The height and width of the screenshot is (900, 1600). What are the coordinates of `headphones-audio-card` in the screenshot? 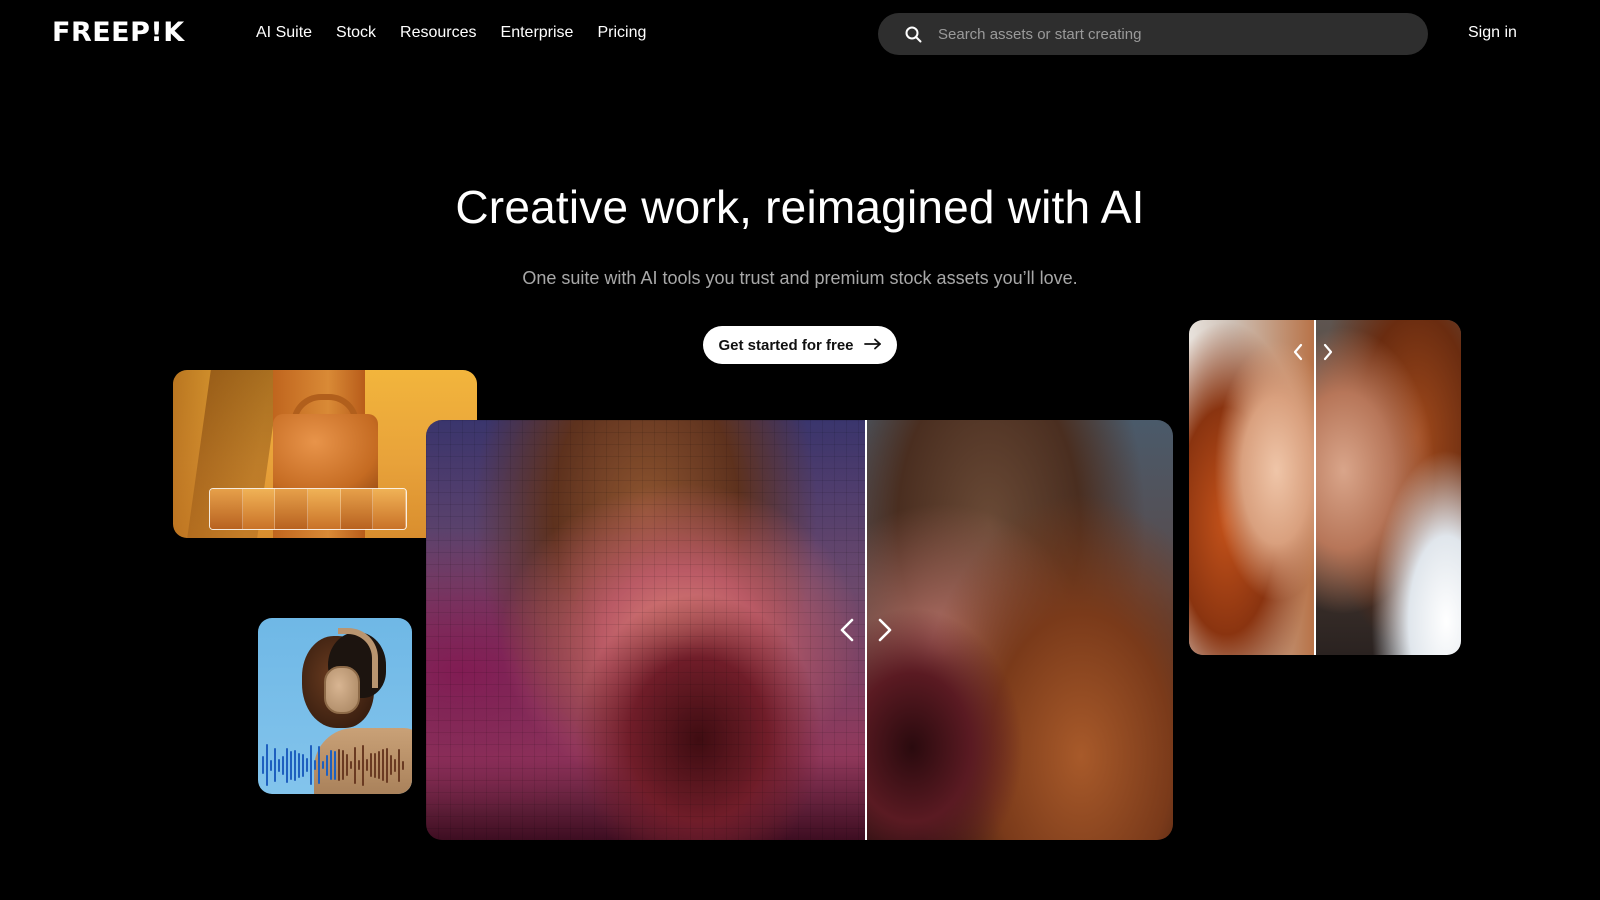 It's located at (335, 706).